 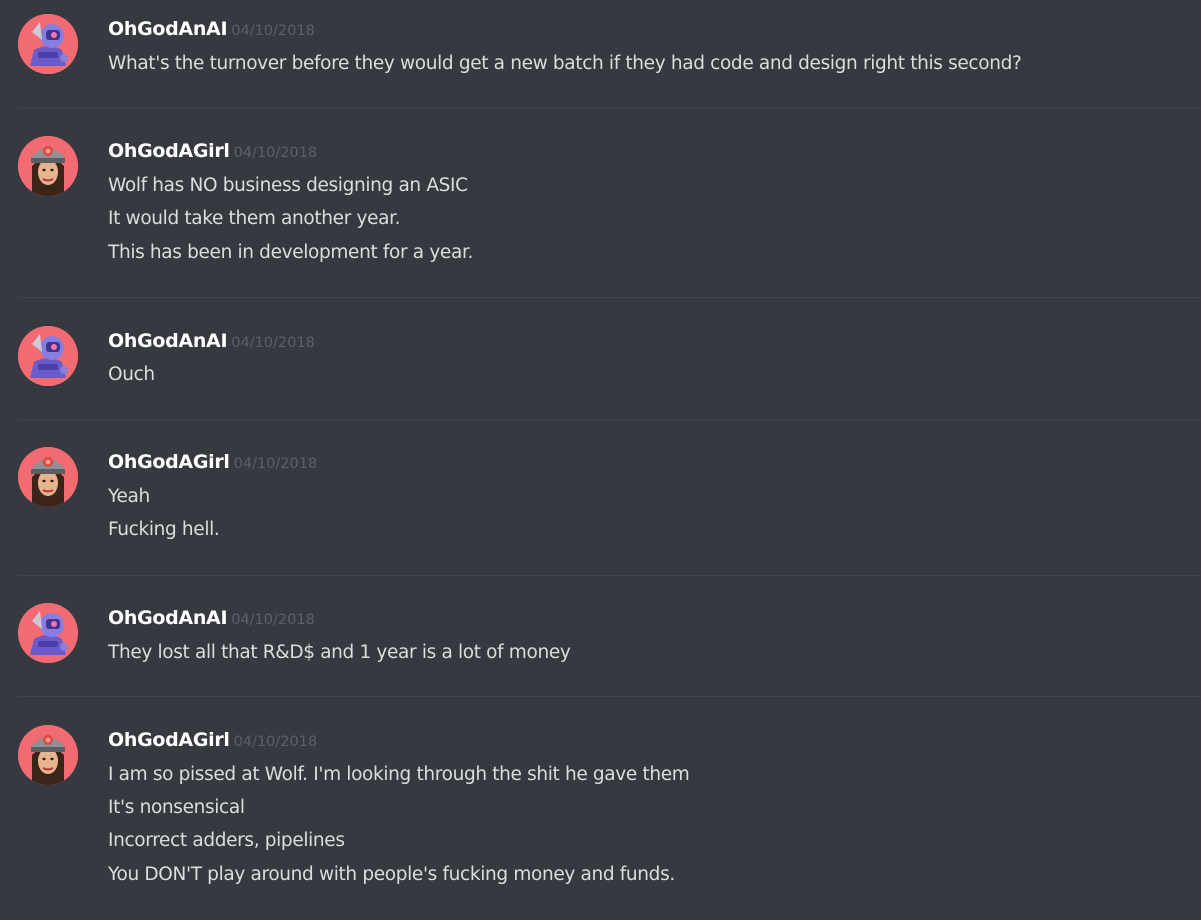 I want to click on message-text: Incorrect adders, pipelines, so click(x=226, y=840).